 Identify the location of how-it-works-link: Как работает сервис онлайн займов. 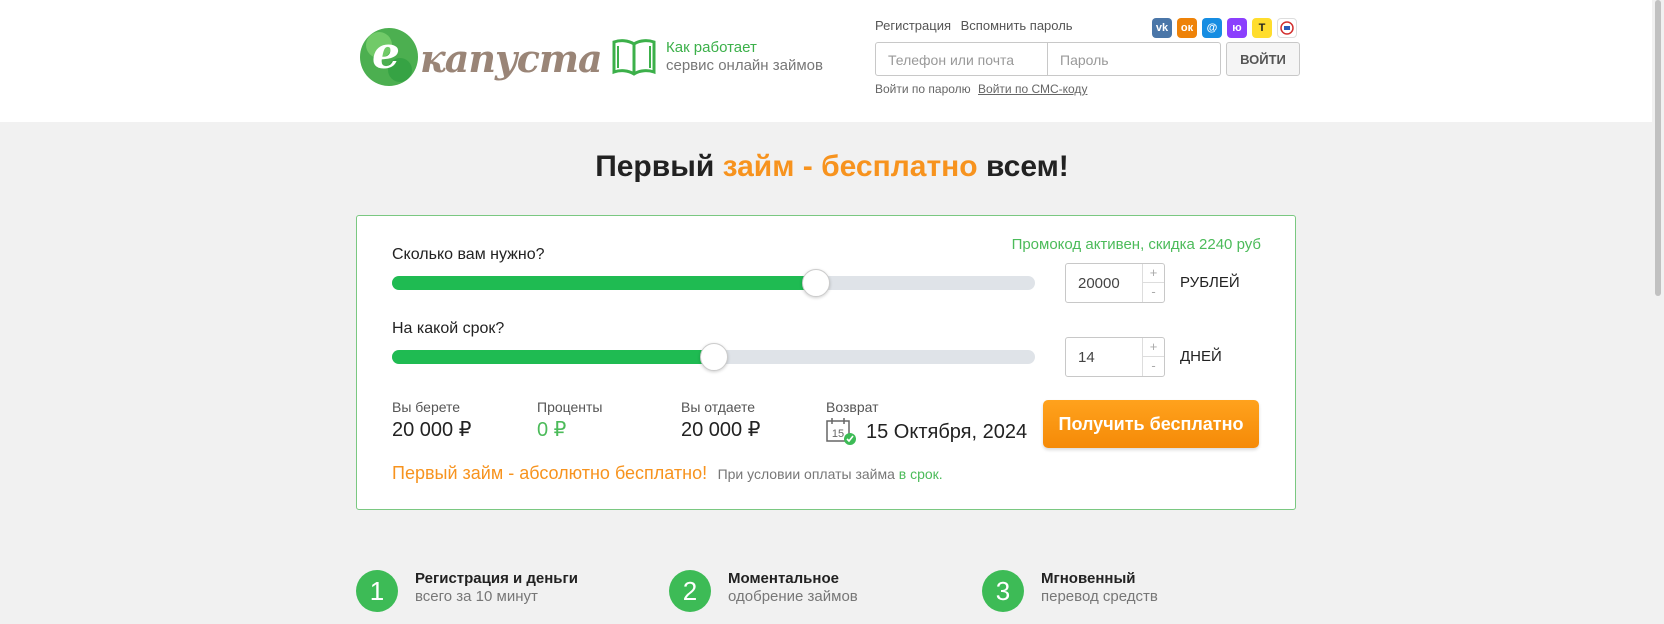
(717, 57).